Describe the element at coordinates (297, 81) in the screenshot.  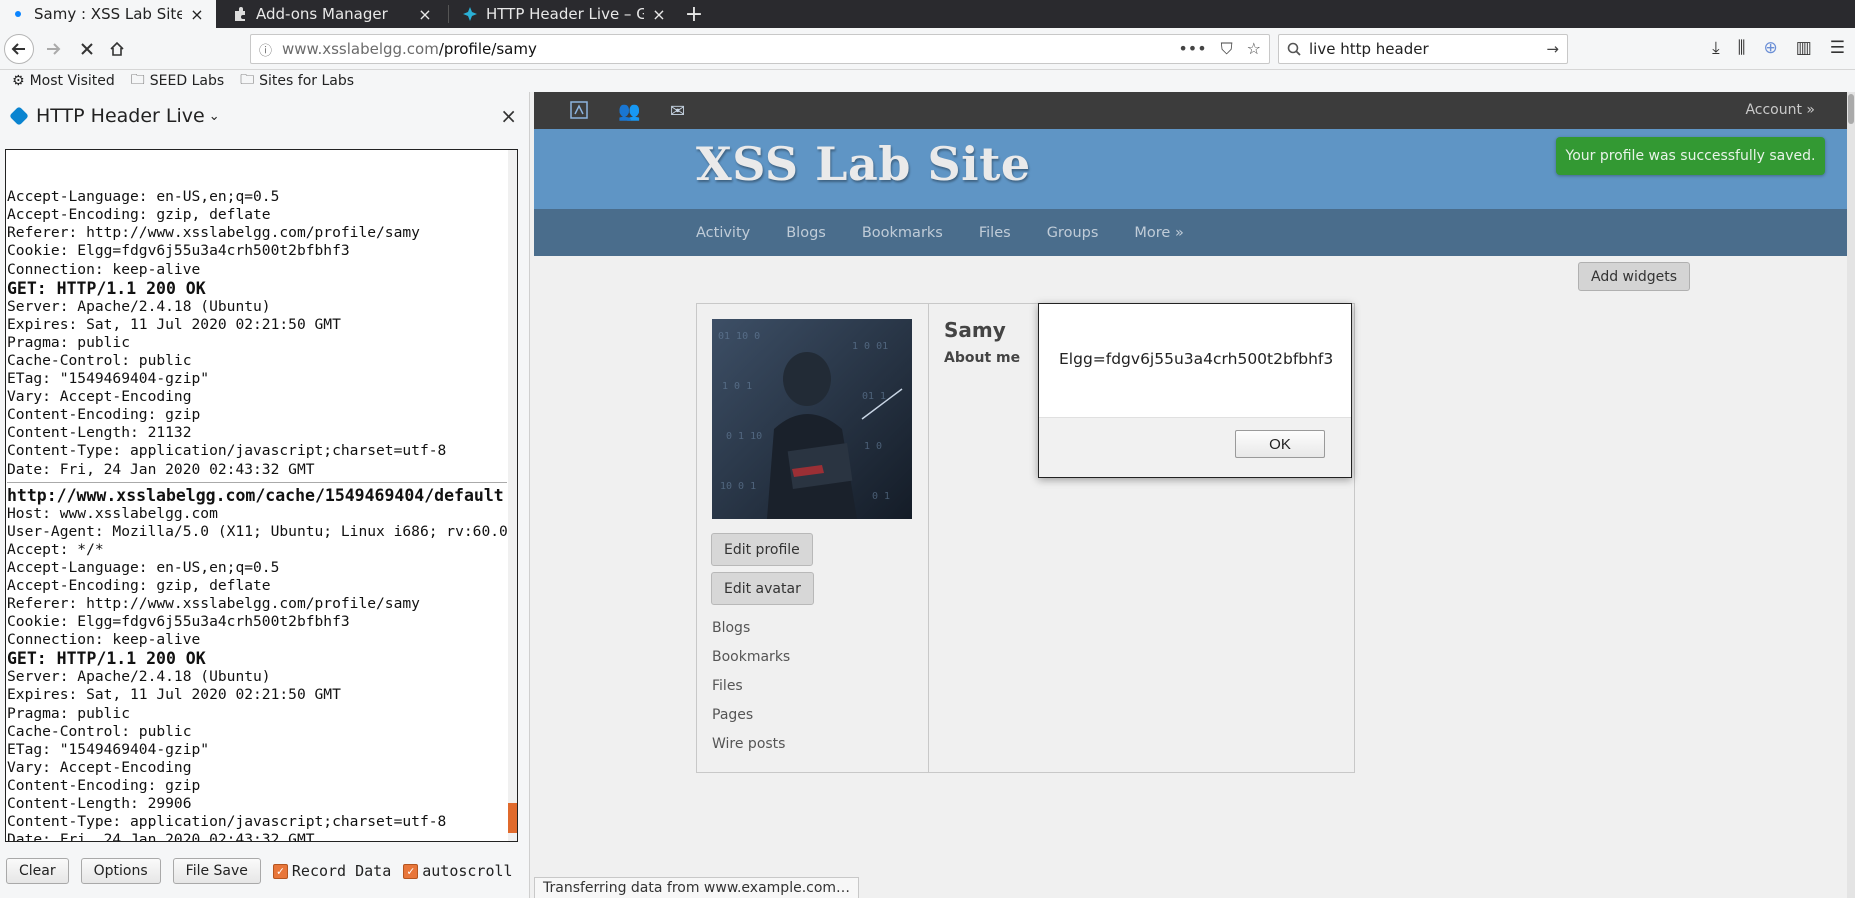
I see `bookmark-sites-for-labs: 🗀 Sites for Labs` at that location.